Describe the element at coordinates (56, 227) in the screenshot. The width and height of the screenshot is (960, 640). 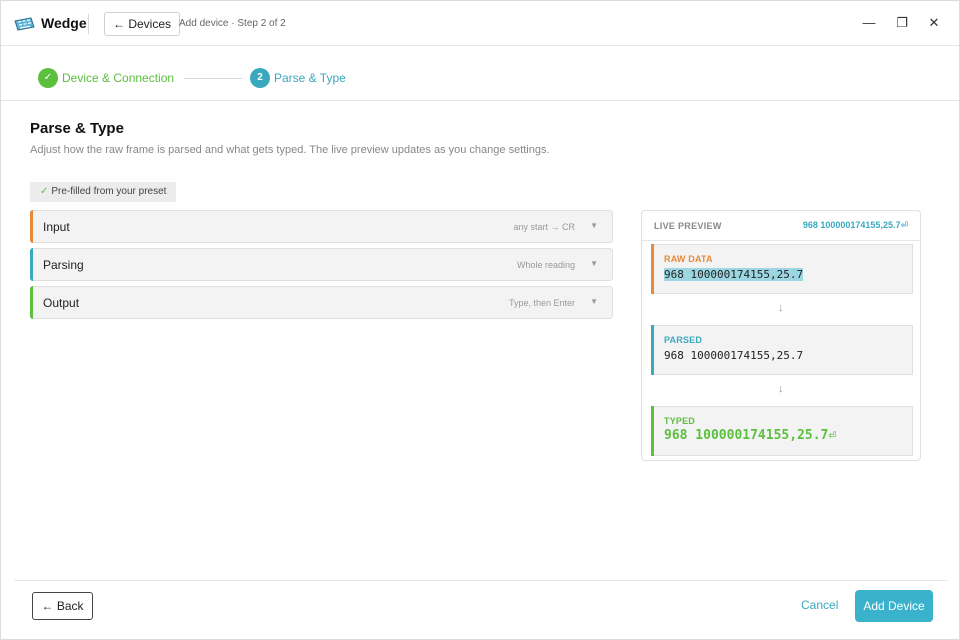
I see `section-title: Input` at that location.